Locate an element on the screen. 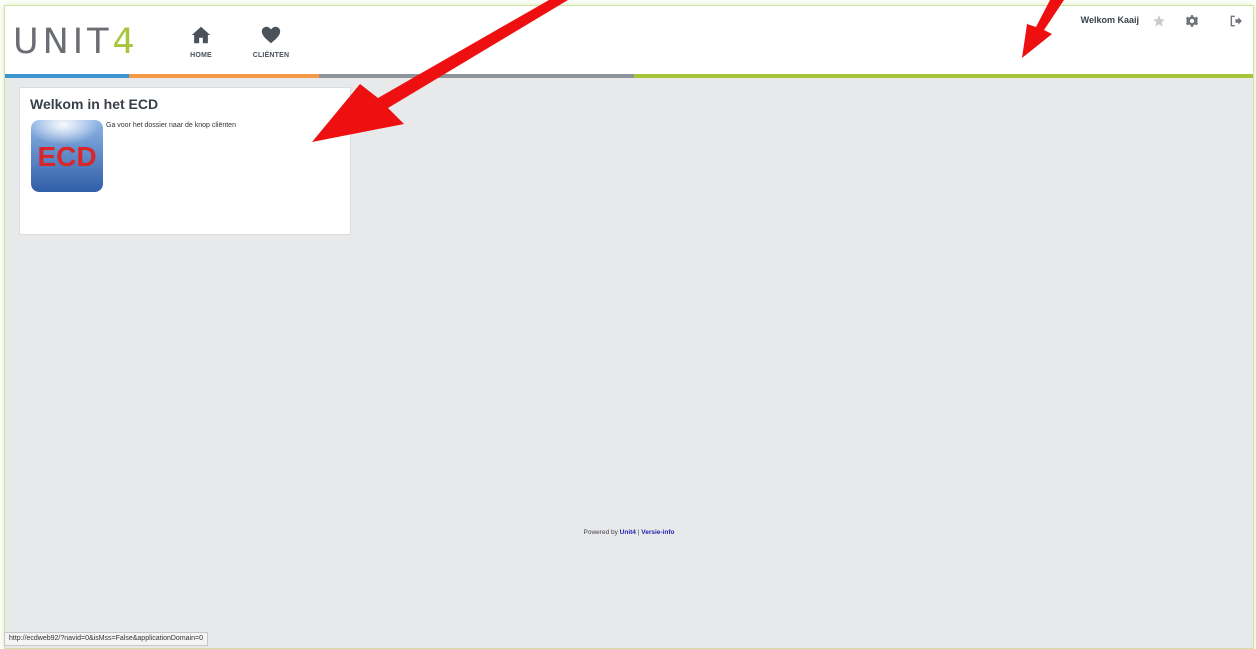 This screenshot has height=649, width=1256. color-stripe is located at coordinates (629, 76).